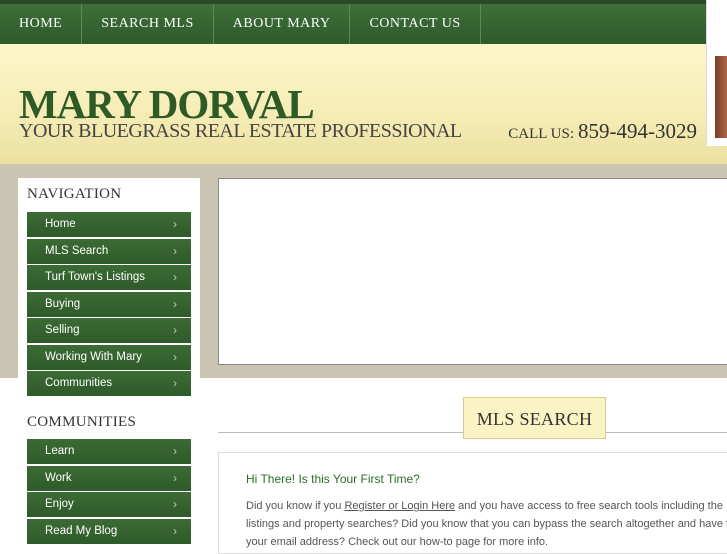 This screenshot has height=554, width=727. Describe the element at coordinates (77, 250) in the screenshot. I see `sidebar-item-label: MLS Search` at that location.